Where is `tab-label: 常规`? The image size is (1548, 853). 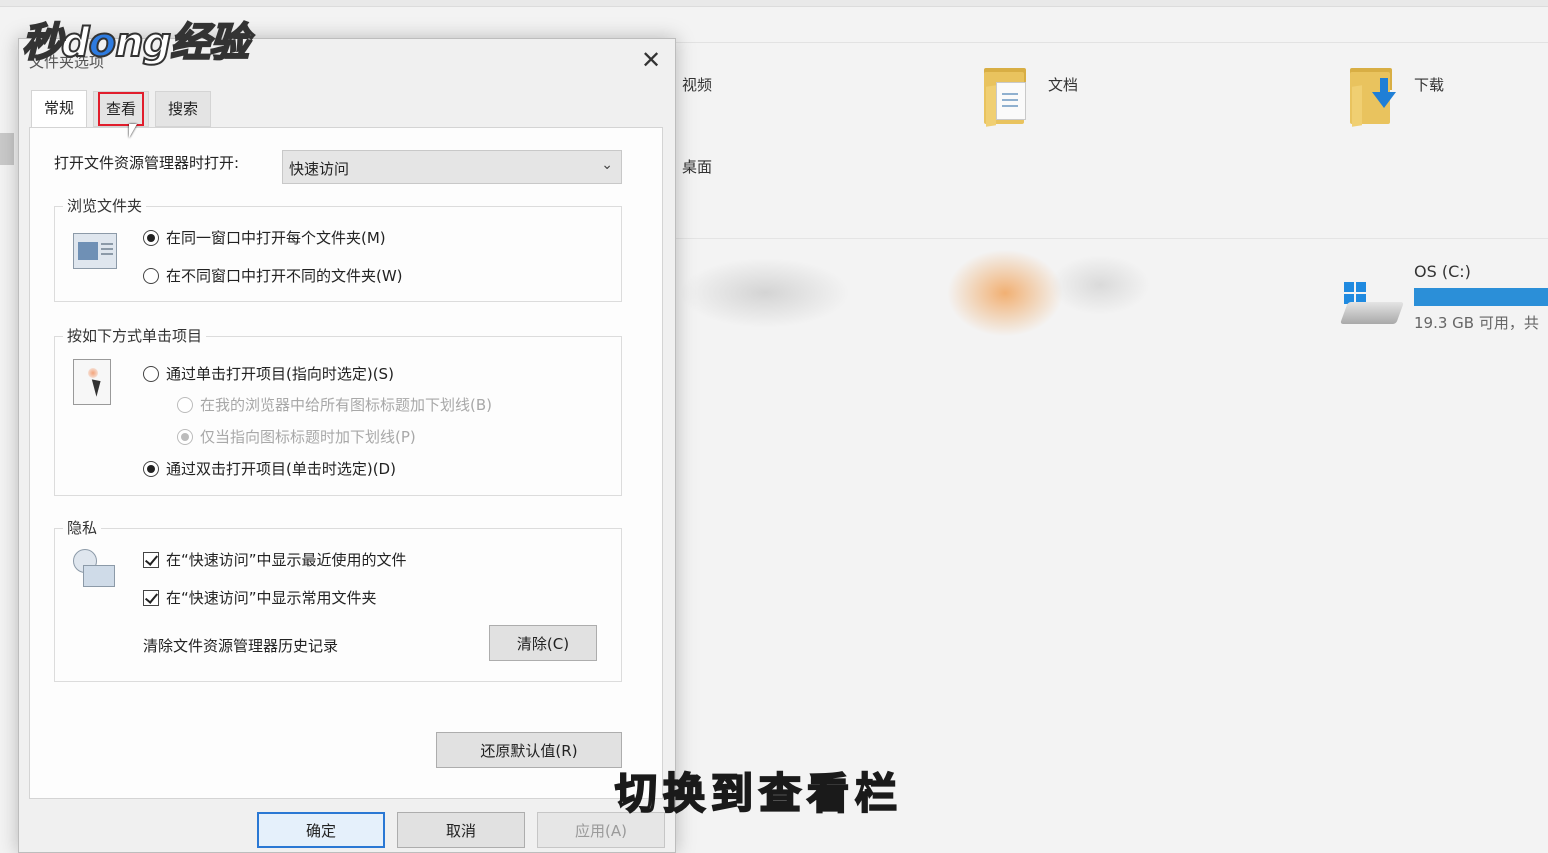 tab-label: 常规 is located at coordinates (59, 108).